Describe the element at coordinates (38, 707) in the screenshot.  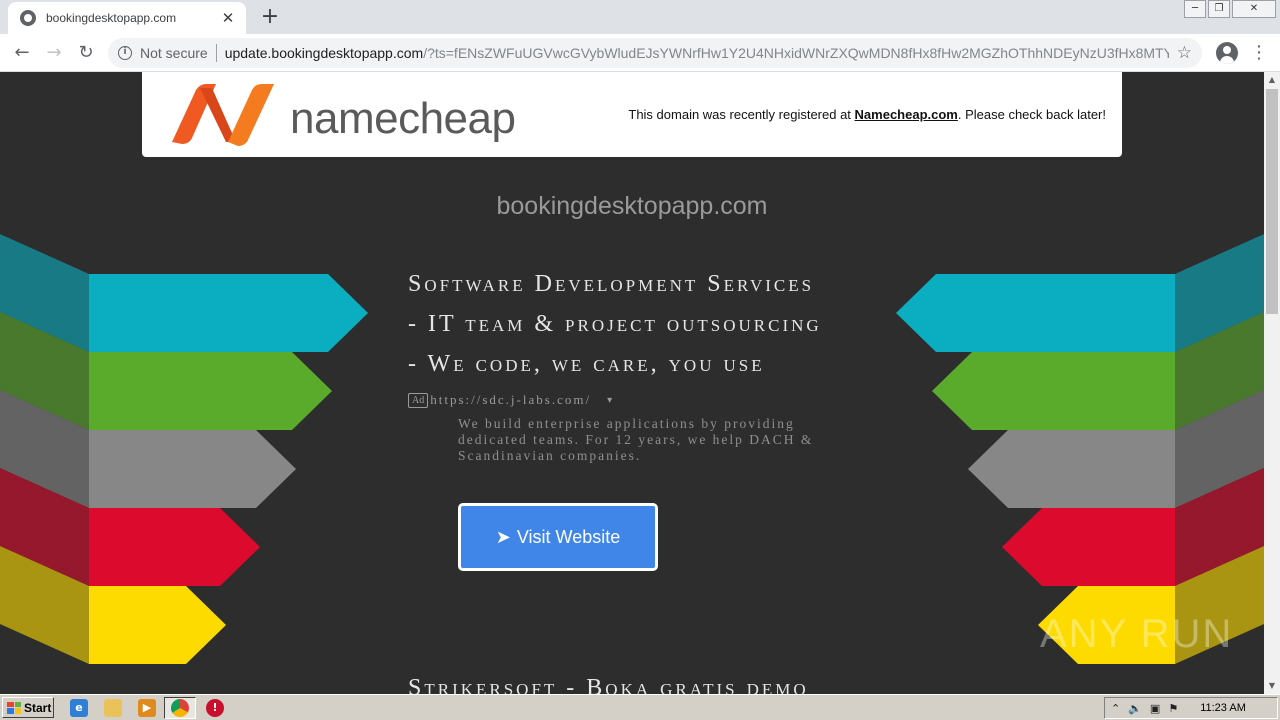
I see `start-label: Start` at that location.